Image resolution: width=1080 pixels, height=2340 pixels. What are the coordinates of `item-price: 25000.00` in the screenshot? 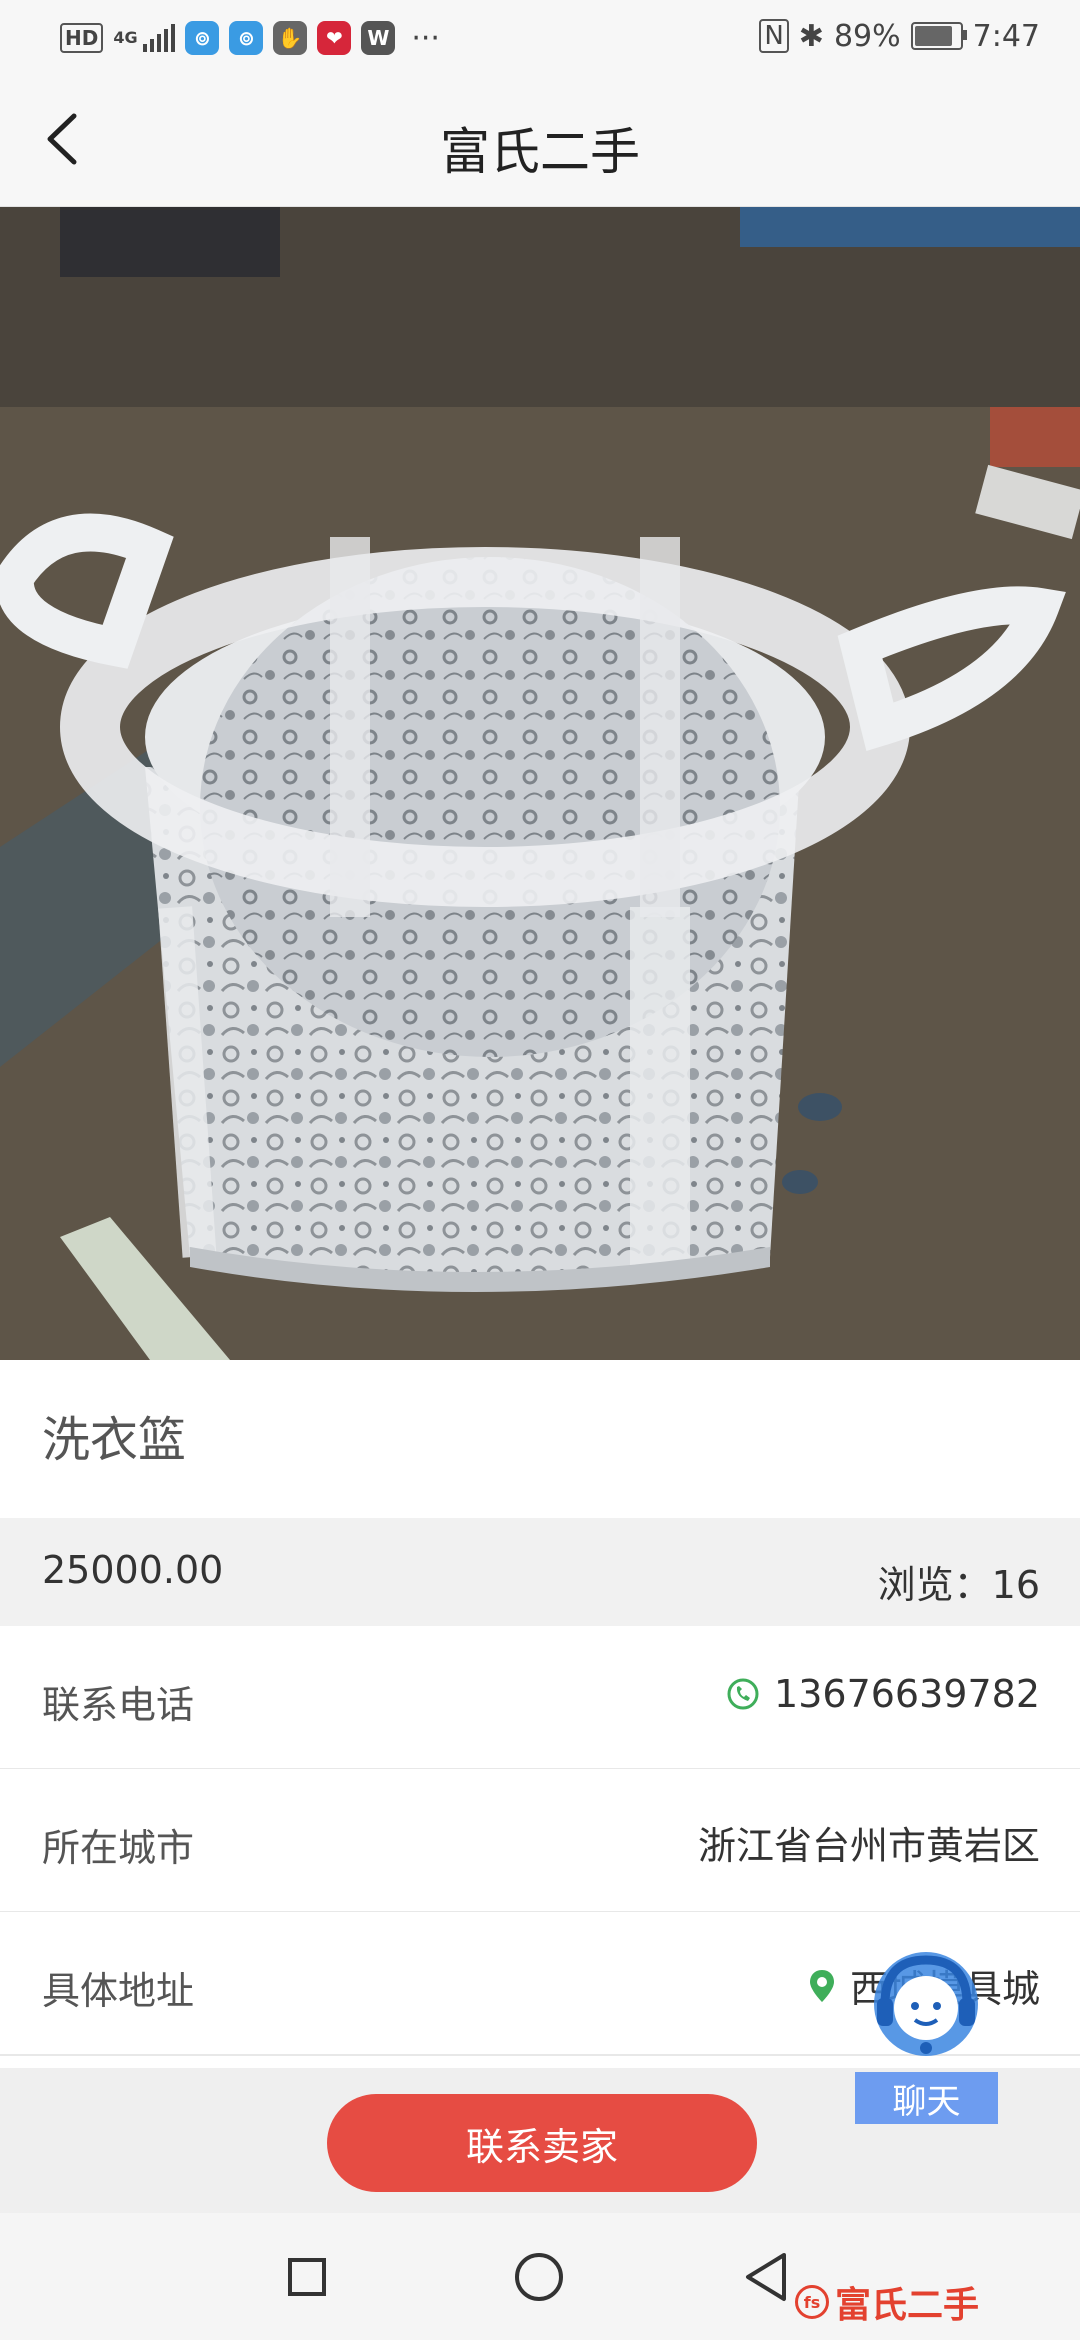 It's located at (133, 1570).